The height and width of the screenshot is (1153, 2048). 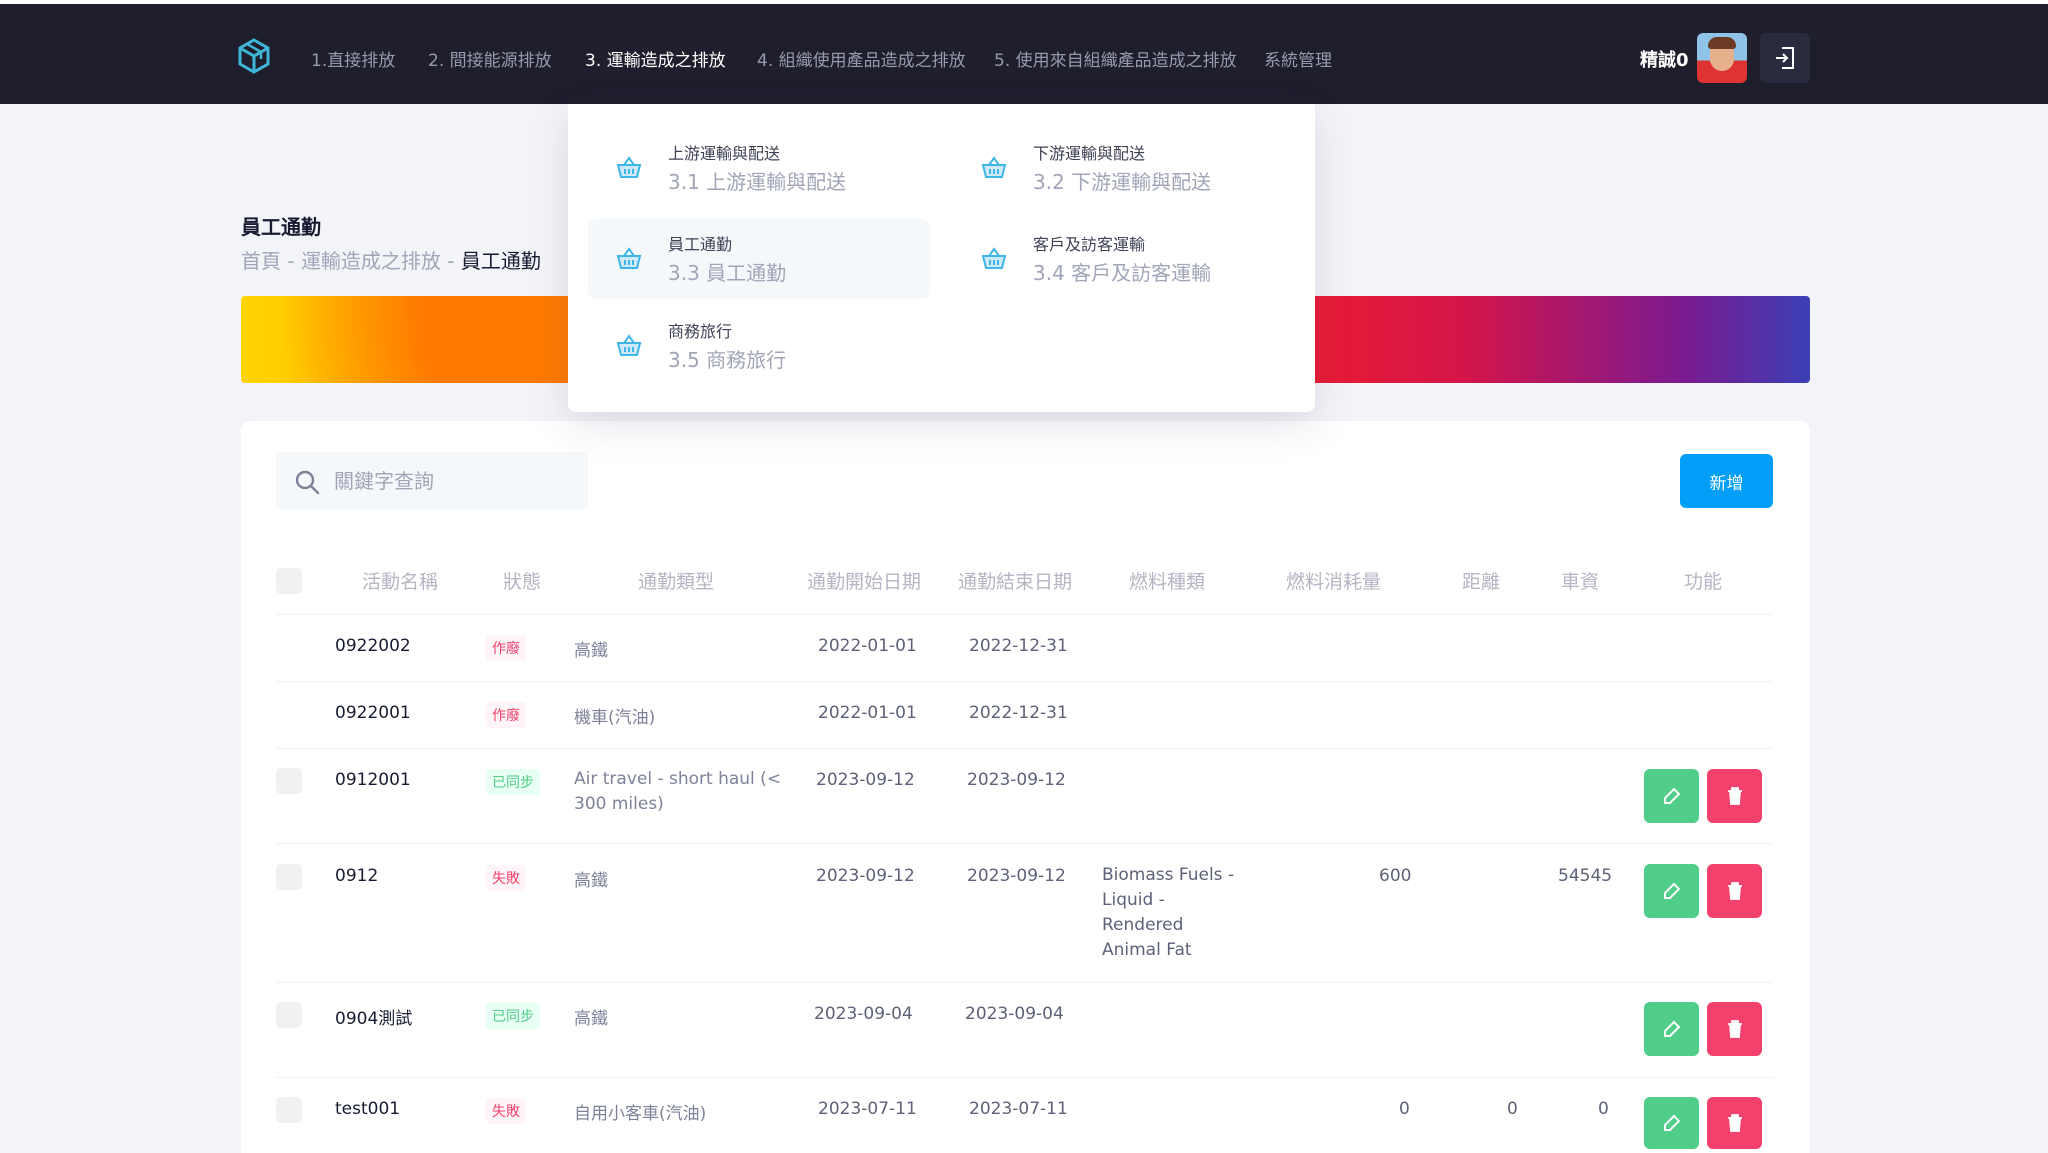 What do you see at coordinates (1124, 168) in the screenshot?
I see `menu-item-downstream-transport: 下游運輸與配送 3.2 下游運輸與配送` at bounding box center [1124, 168].